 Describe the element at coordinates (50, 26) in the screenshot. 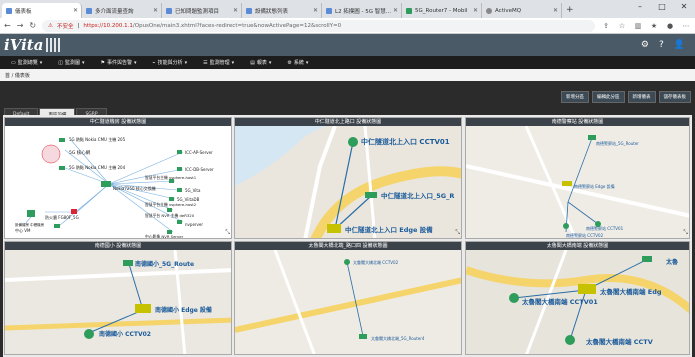

I see `security-warning-icon: ⚠` at that location.